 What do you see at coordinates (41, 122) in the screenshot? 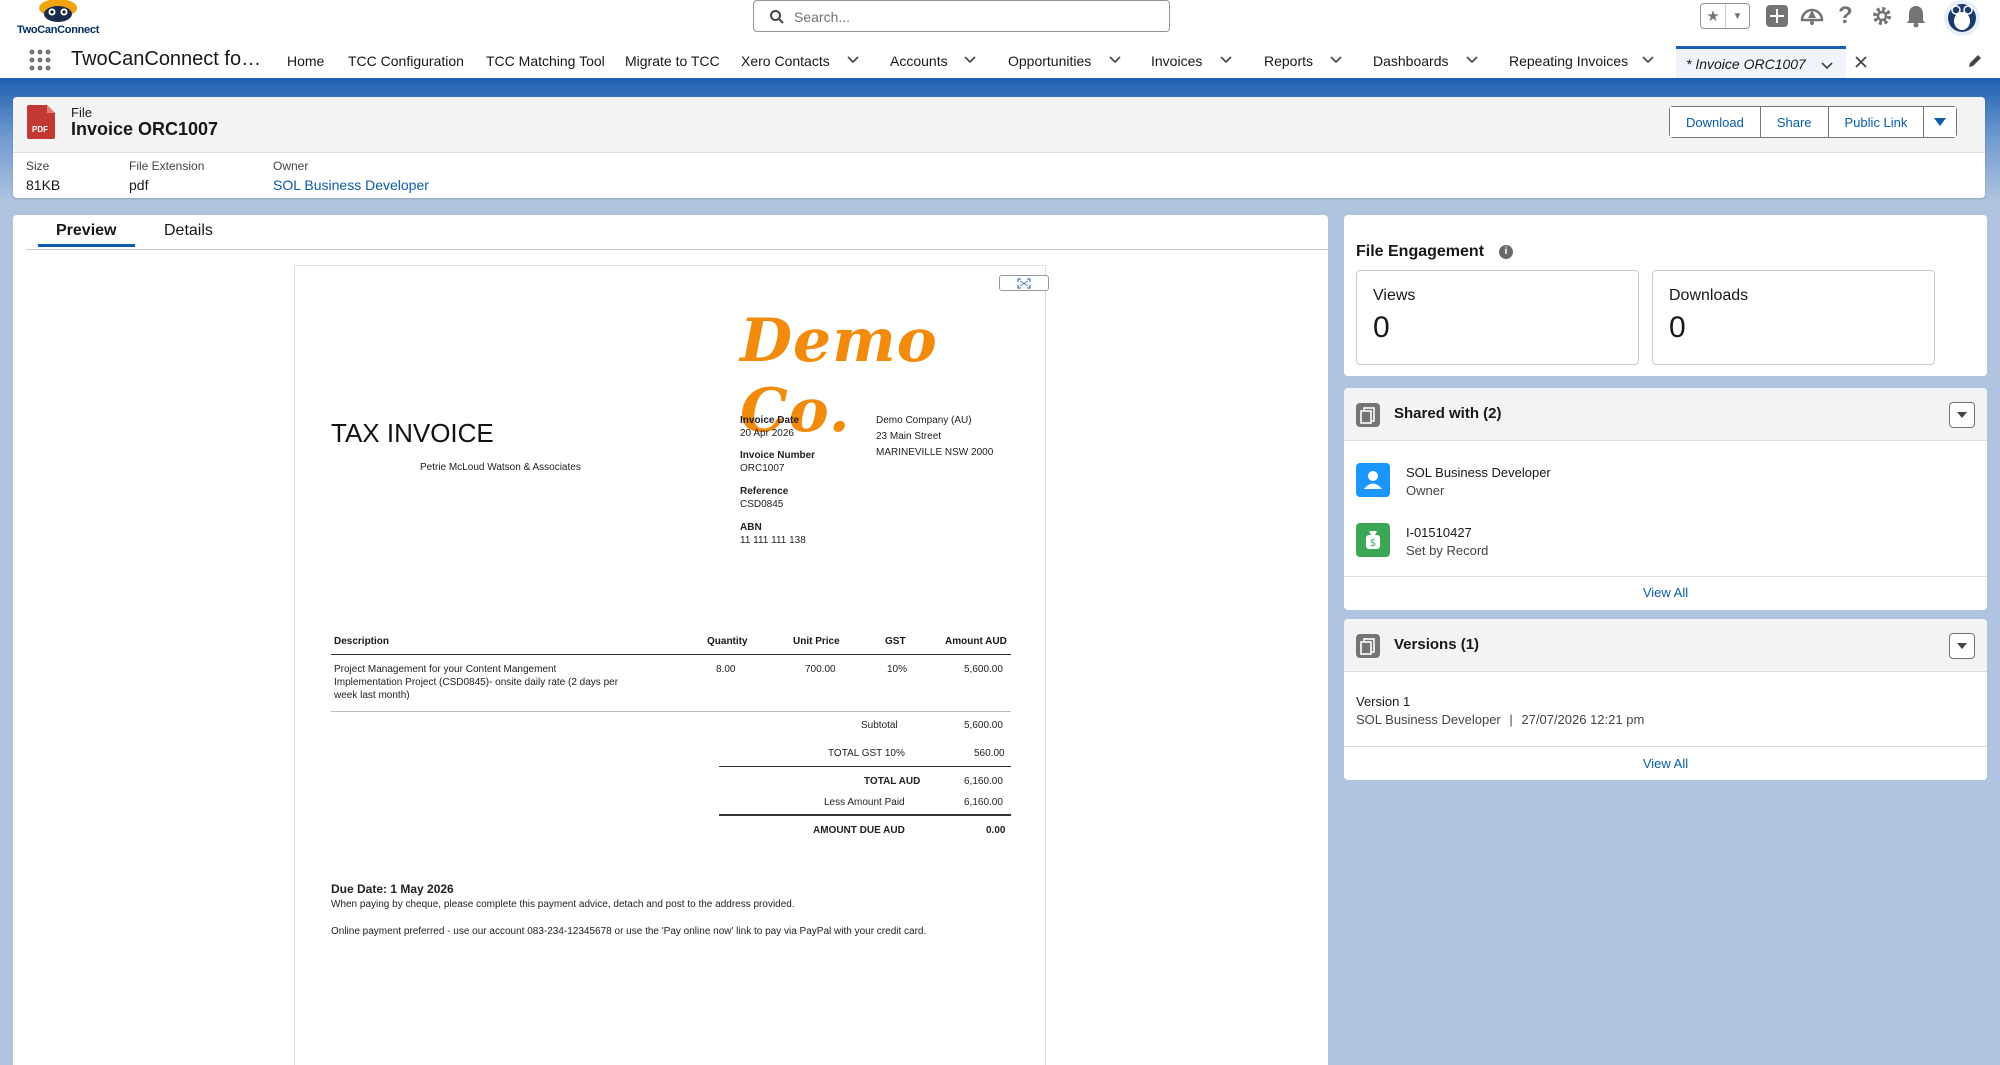
I see `pdf-file-icon: PDF` at bounding box center [41, 122].